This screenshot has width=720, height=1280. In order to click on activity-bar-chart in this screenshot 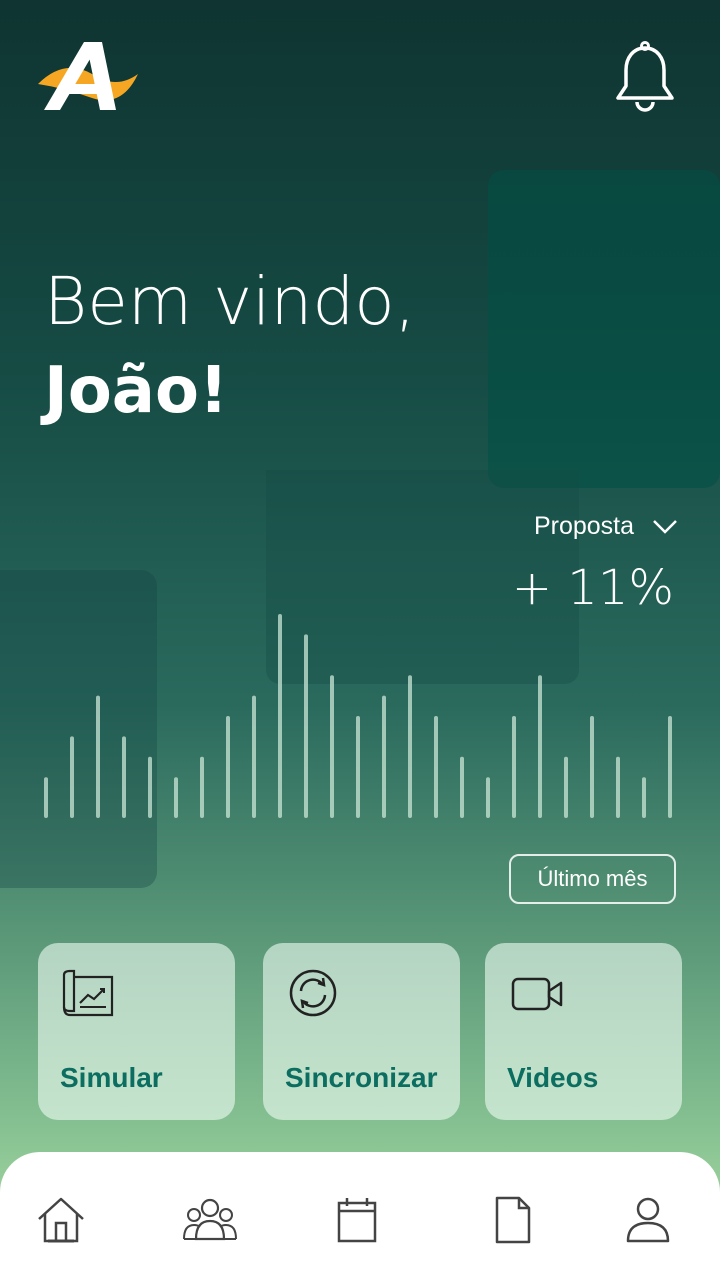, I will do `click(358, 716)`.